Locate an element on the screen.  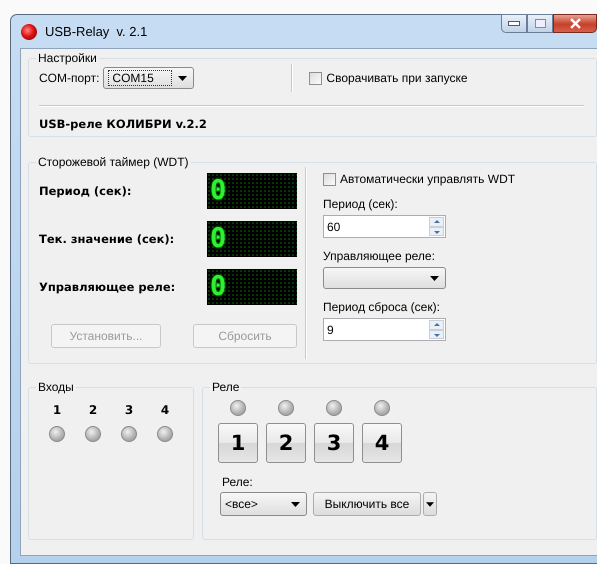
relay-button: 2 is located at coordinates (286, 443).